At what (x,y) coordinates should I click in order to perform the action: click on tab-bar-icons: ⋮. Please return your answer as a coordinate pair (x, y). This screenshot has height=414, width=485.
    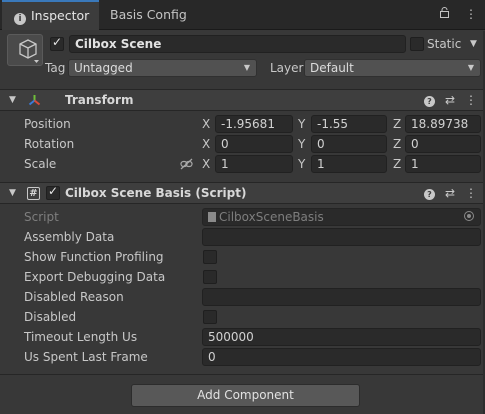
    Looking at the image, I should click on (452, 14).